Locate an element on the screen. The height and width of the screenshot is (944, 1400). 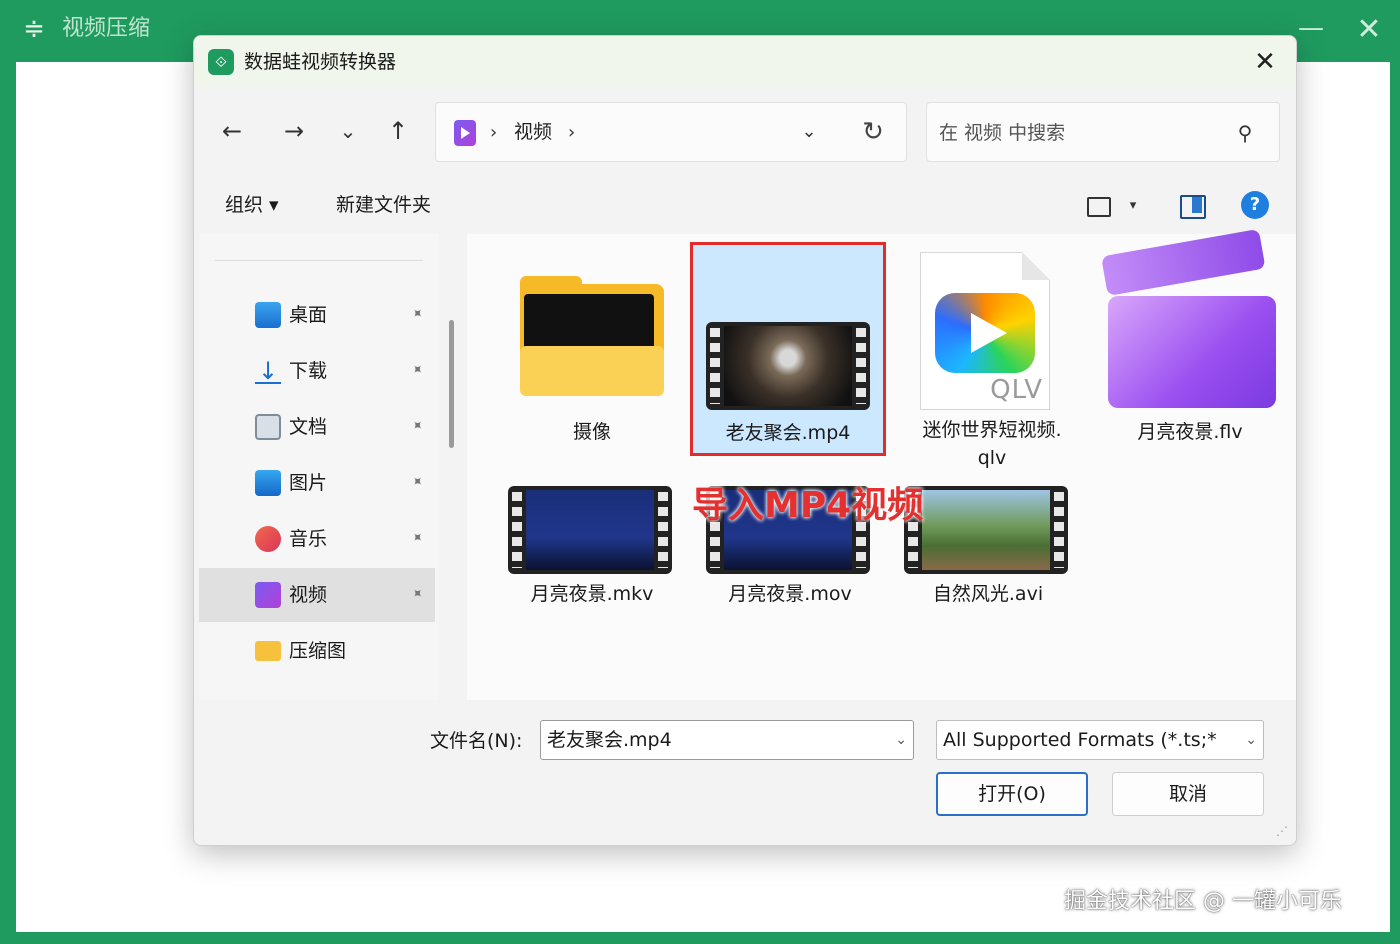
cancel-button: 取消 is located at coordinates (1188, 794).